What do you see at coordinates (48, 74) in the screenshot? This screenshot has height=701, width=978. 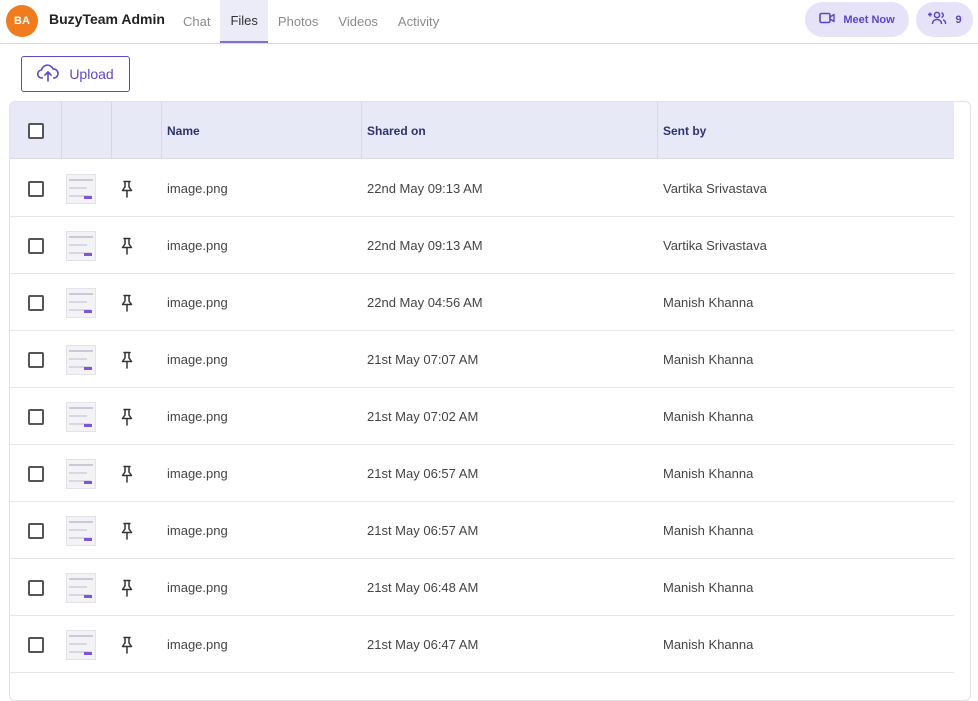 I see `cloud-upload-icon` at bounding box center [48, 74].